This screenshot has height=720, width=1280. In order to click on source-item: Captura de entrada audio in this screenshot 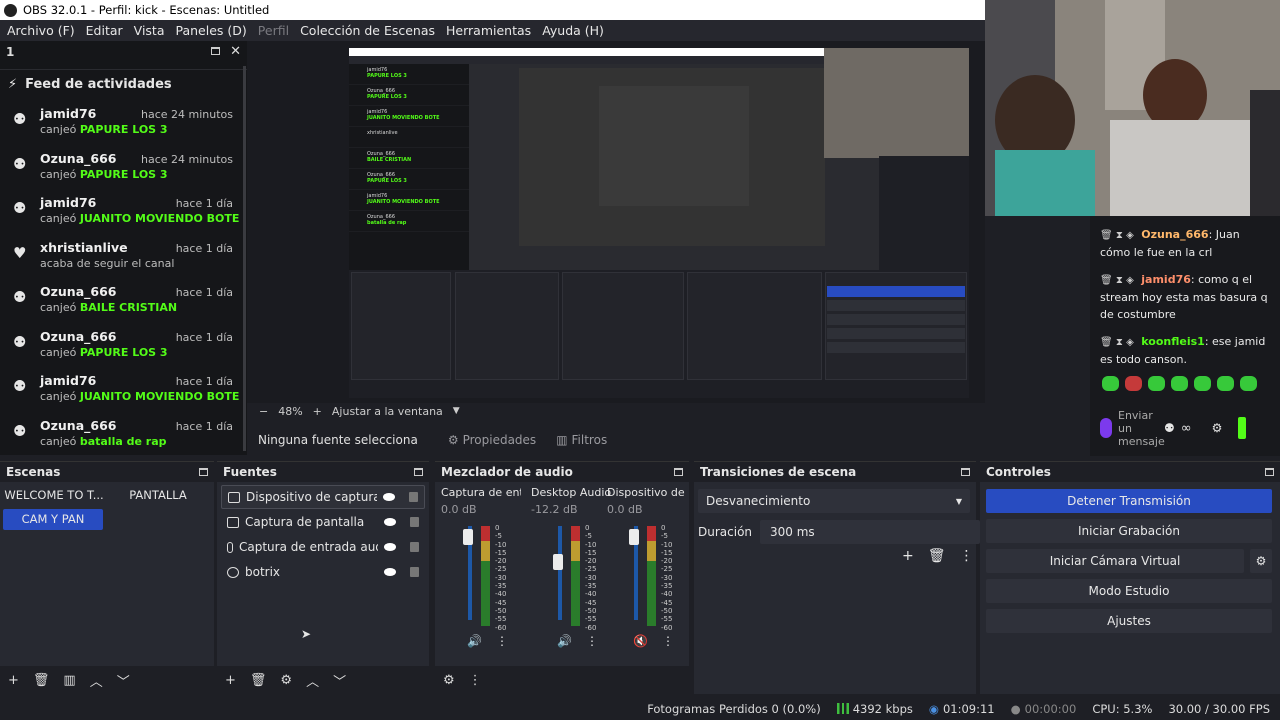, I will do `click(323, 547)`.